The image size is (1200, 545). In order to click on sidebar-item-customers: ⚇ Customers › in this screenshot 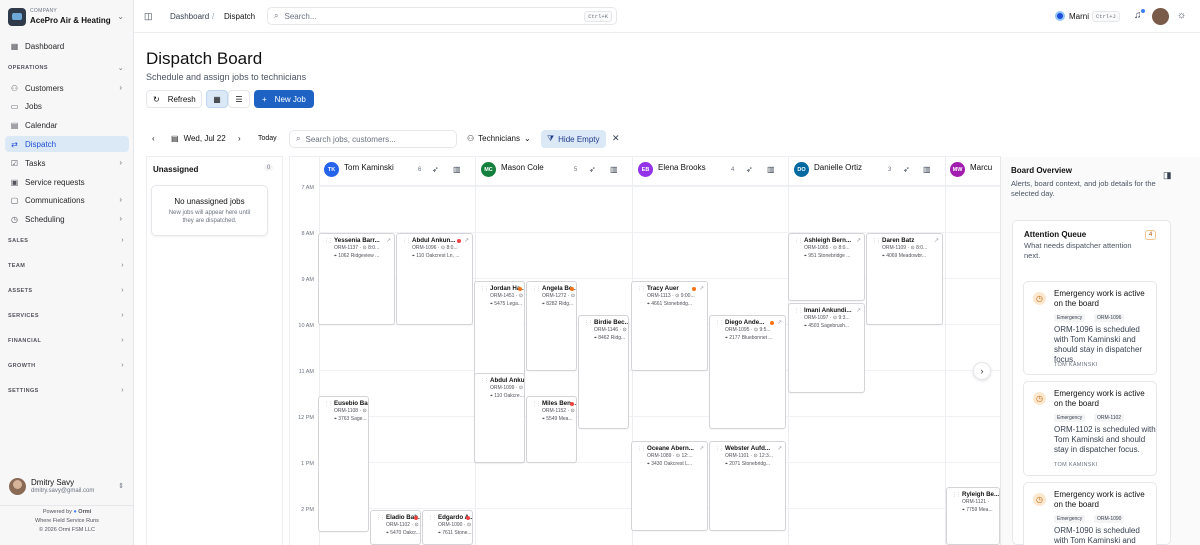, I will do `click(67, 88)`.